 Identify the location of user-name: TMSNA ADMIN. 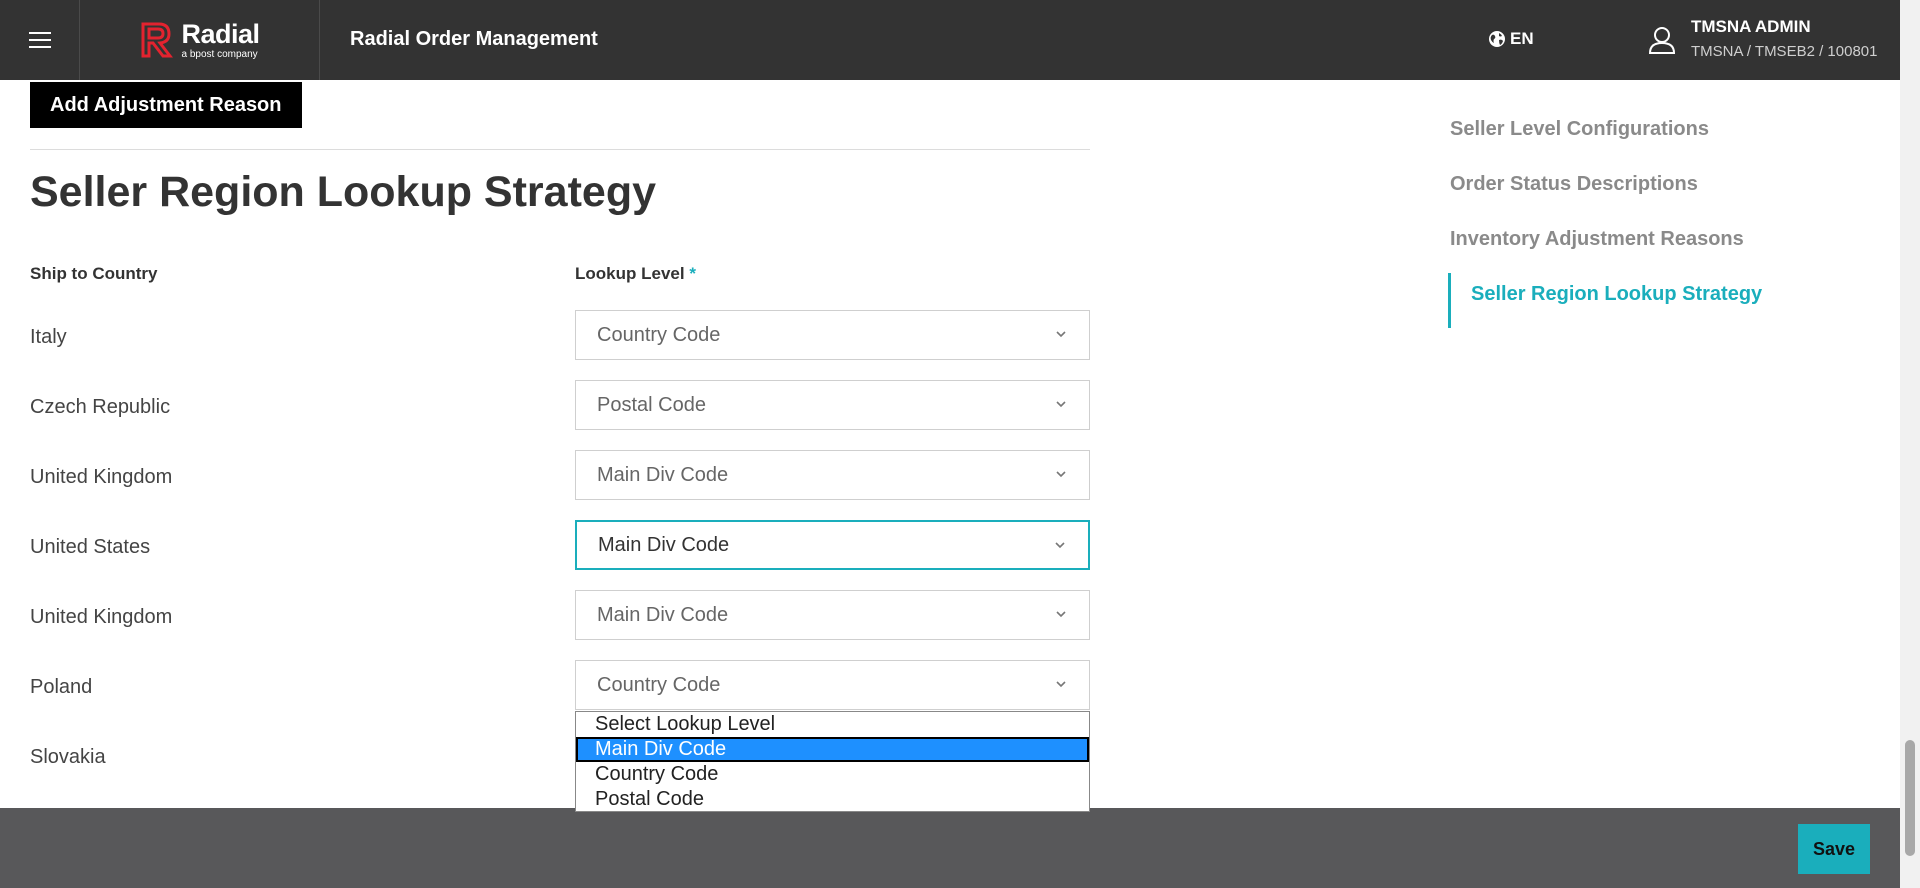
(1751, 26).